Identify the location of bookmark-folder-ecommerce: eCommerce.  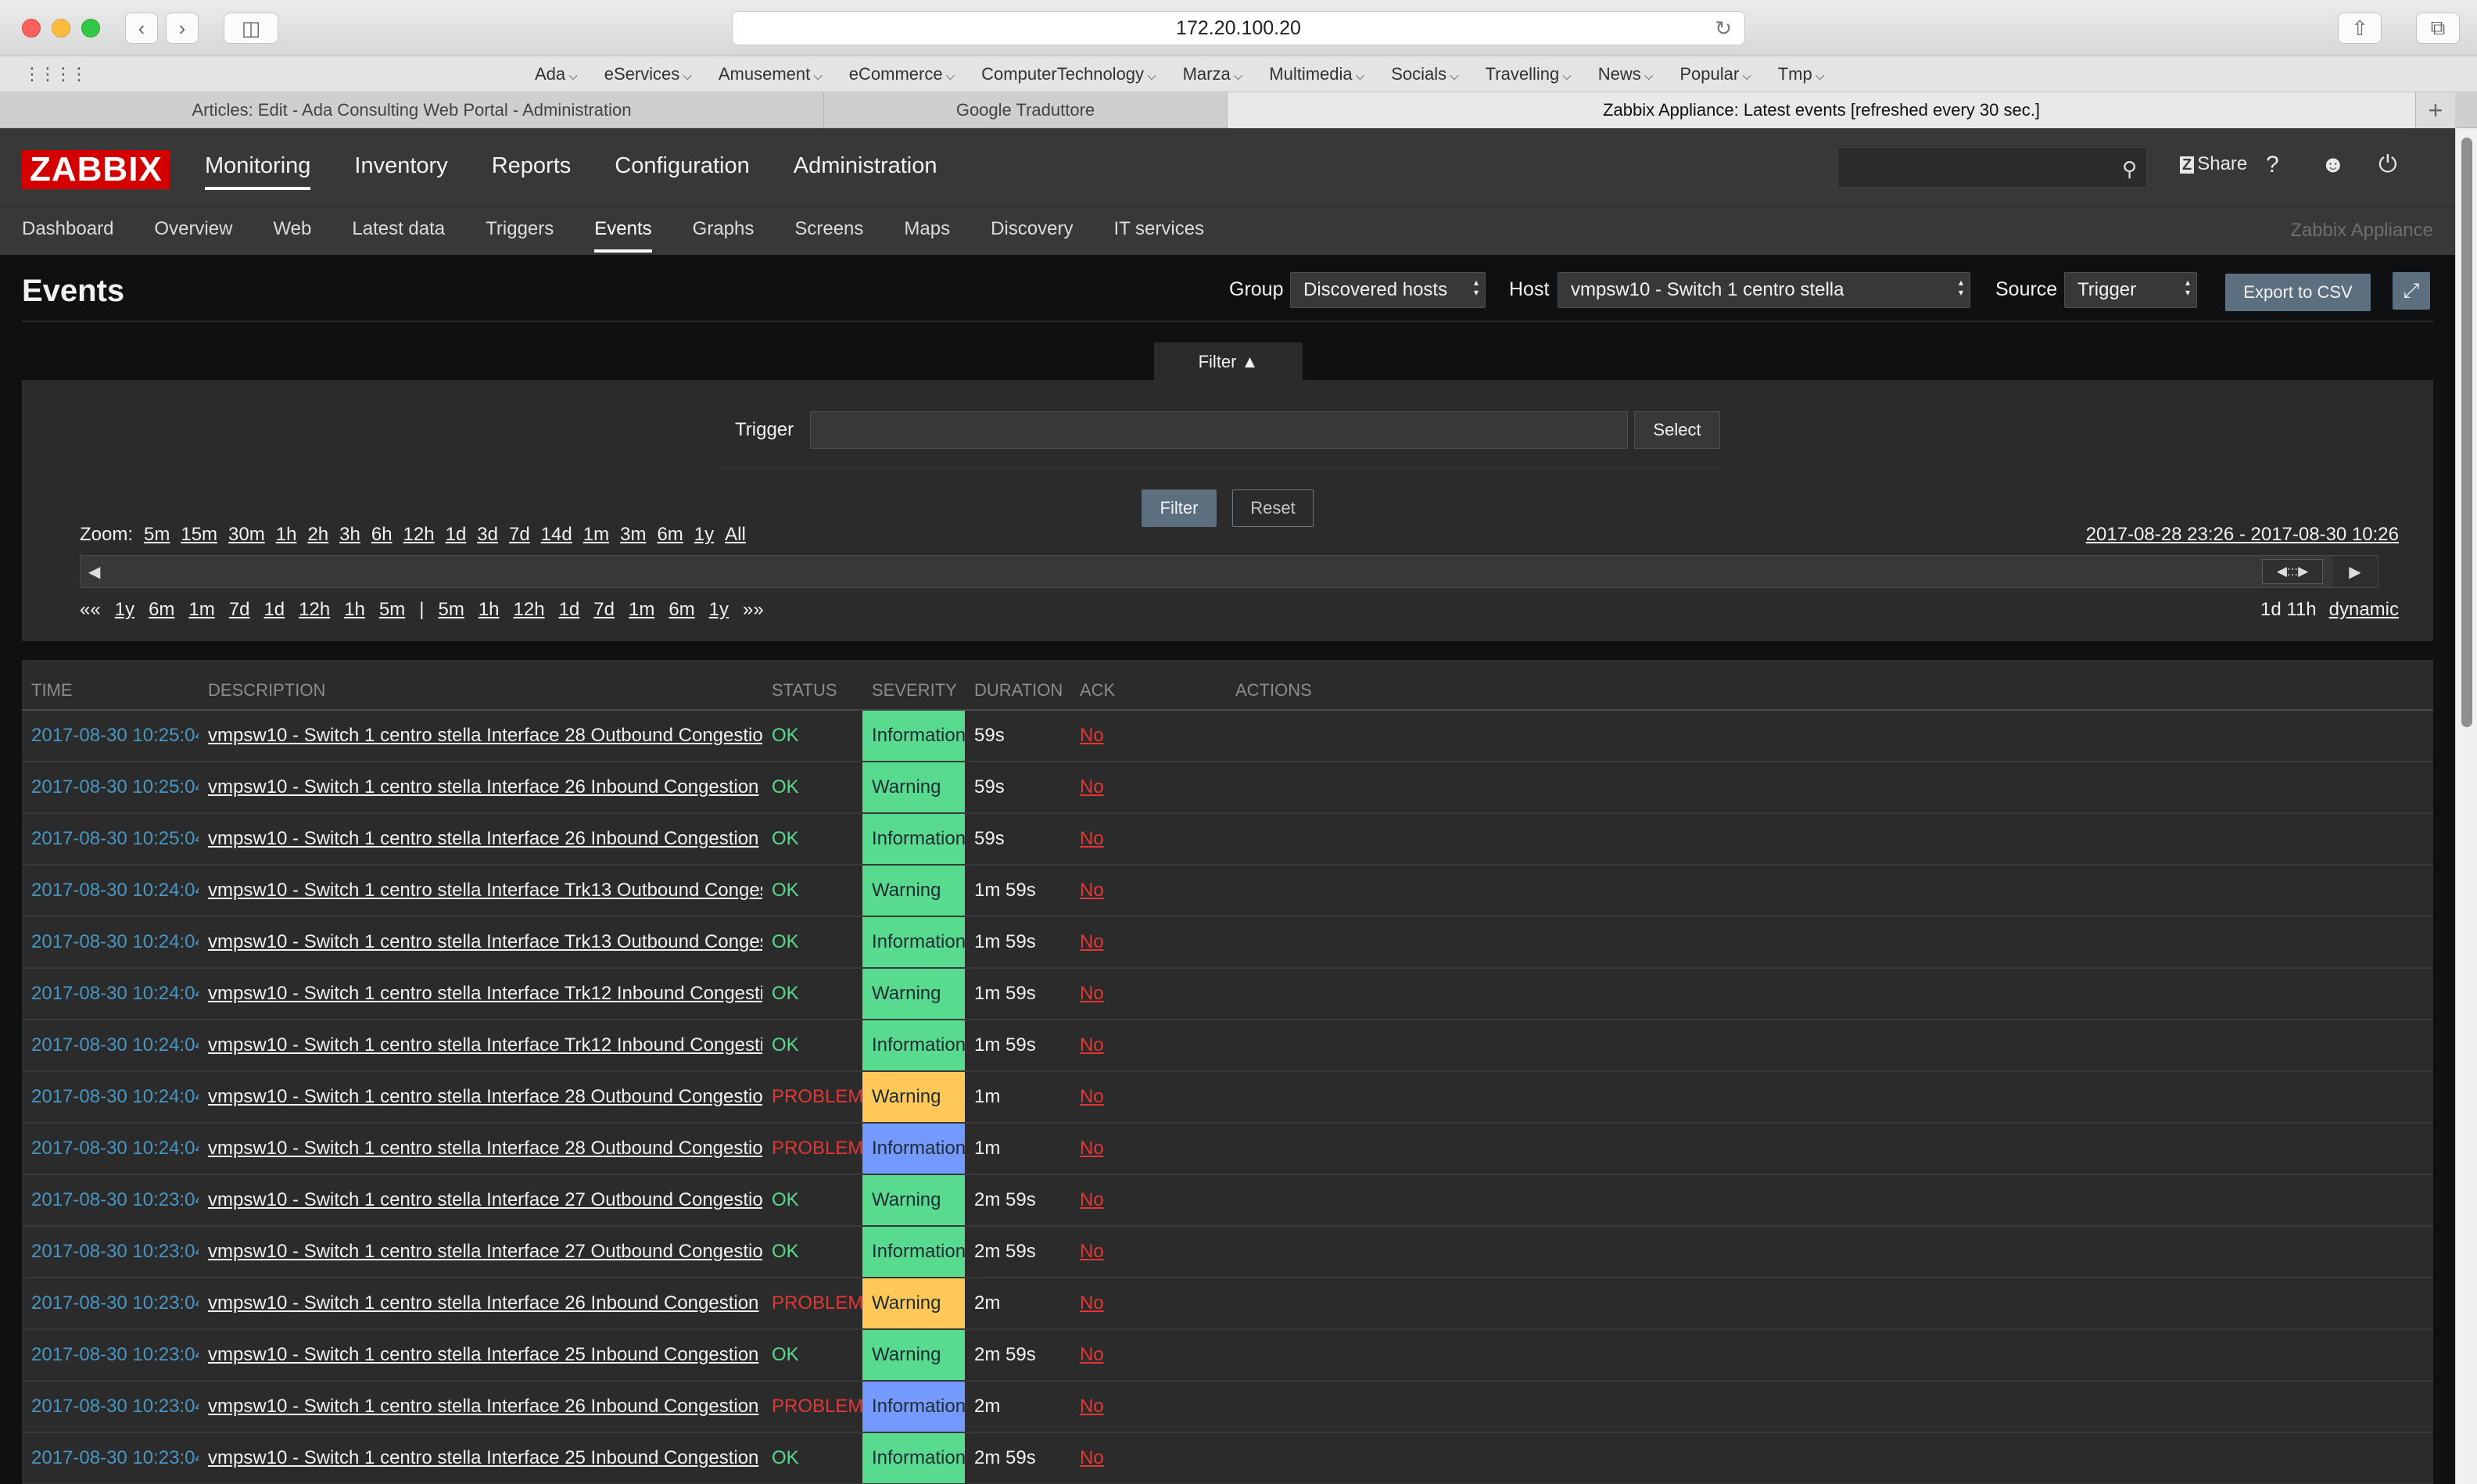
(902, 74).